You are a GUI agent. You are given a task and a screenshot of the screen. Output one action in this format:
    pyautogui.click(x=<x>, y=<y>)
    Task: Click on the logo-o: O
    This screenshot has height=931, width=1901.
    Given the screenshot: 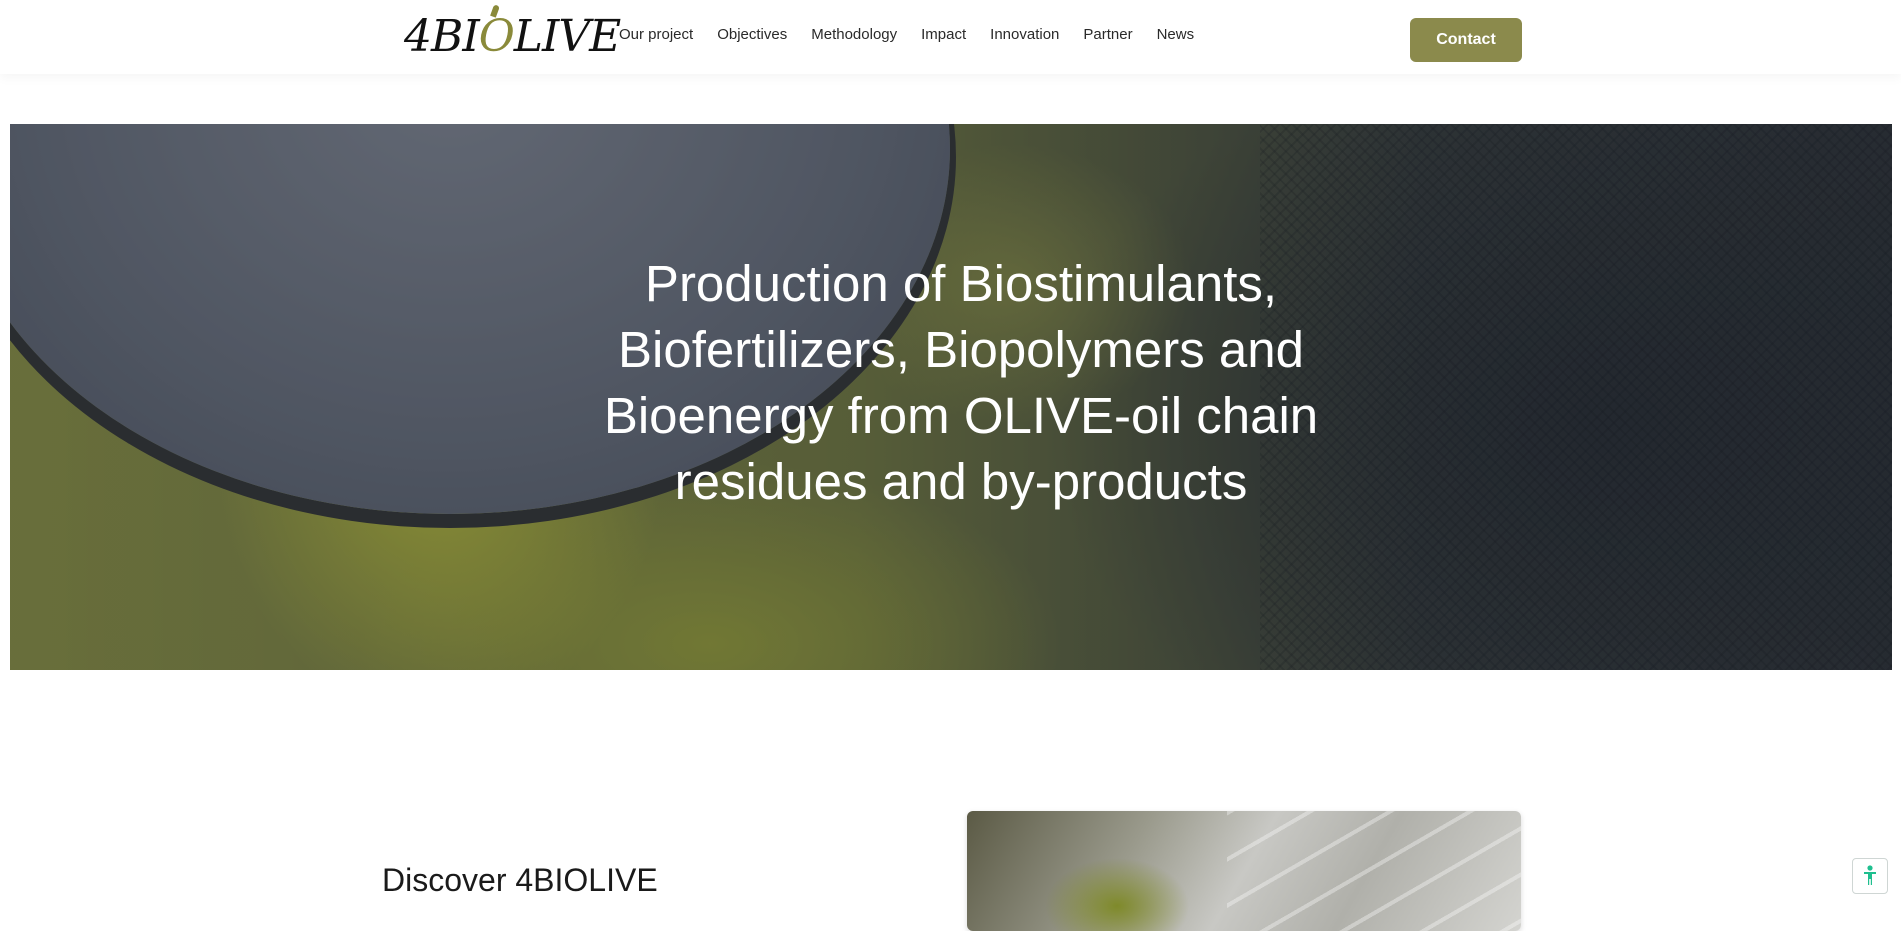 What is the action you would take?
    pyautogui.click(x=496, y=36)
    